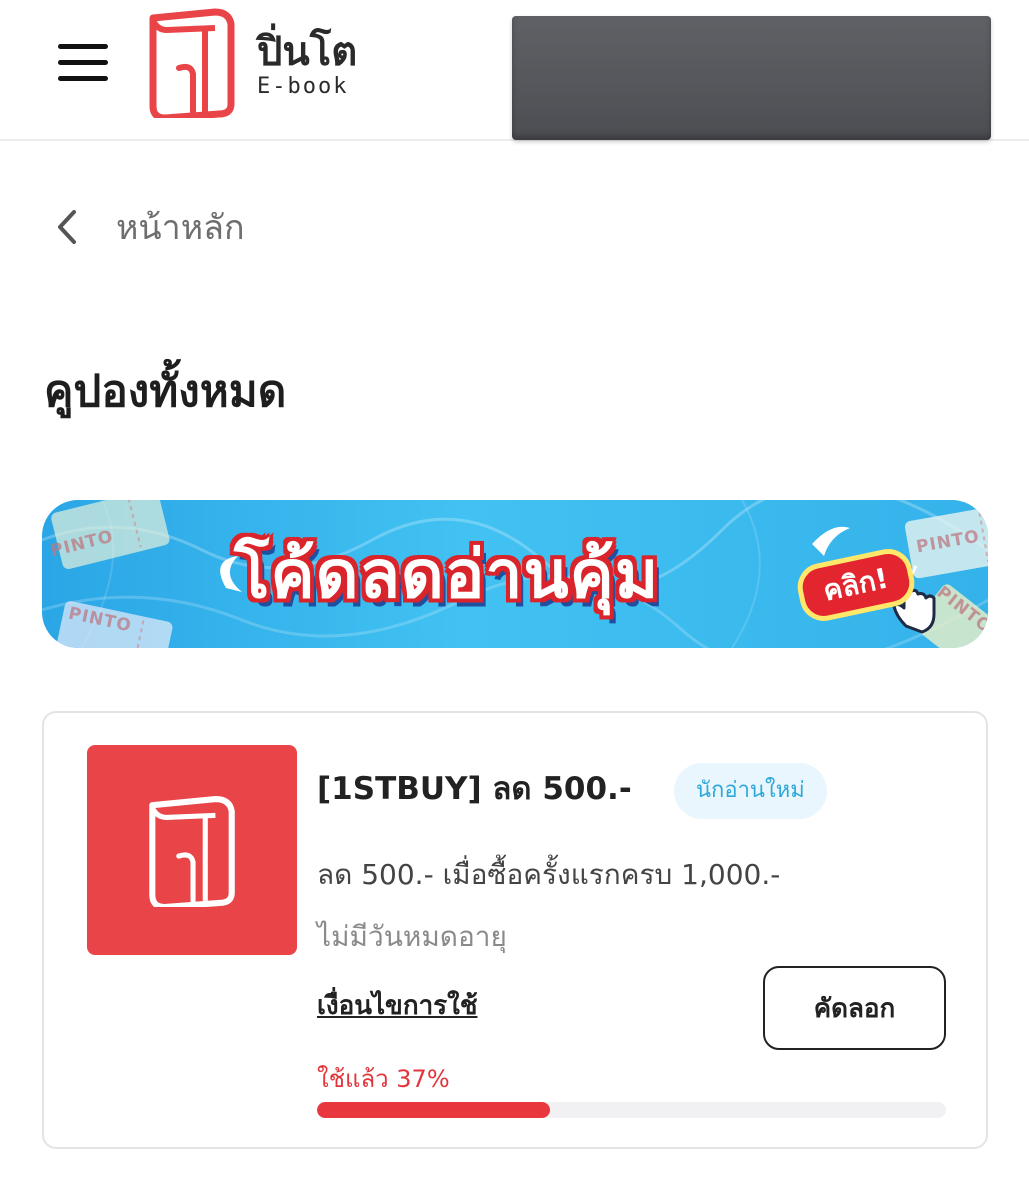 This screenshot has height=1200, width=1029. What do you see at coordinates (433, 1110) in the screenshot?
I see `usage-progress-fill` at bounding box center [433, 1110].